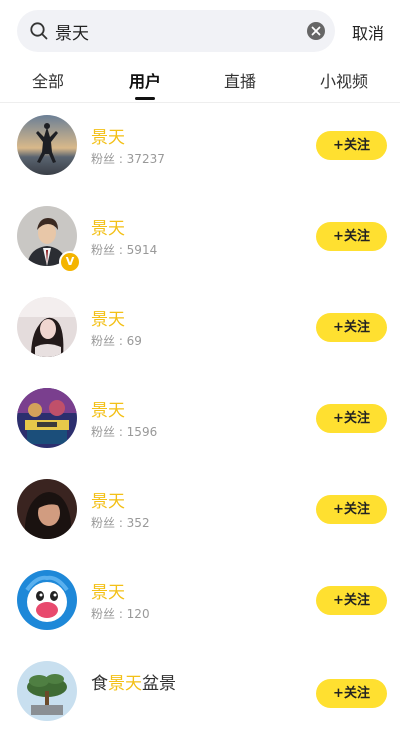 The width and height of the screenshot is (400, 740). I want to click on list-item: 景天 粉丝 : 352 +关注, so click(200, 512).